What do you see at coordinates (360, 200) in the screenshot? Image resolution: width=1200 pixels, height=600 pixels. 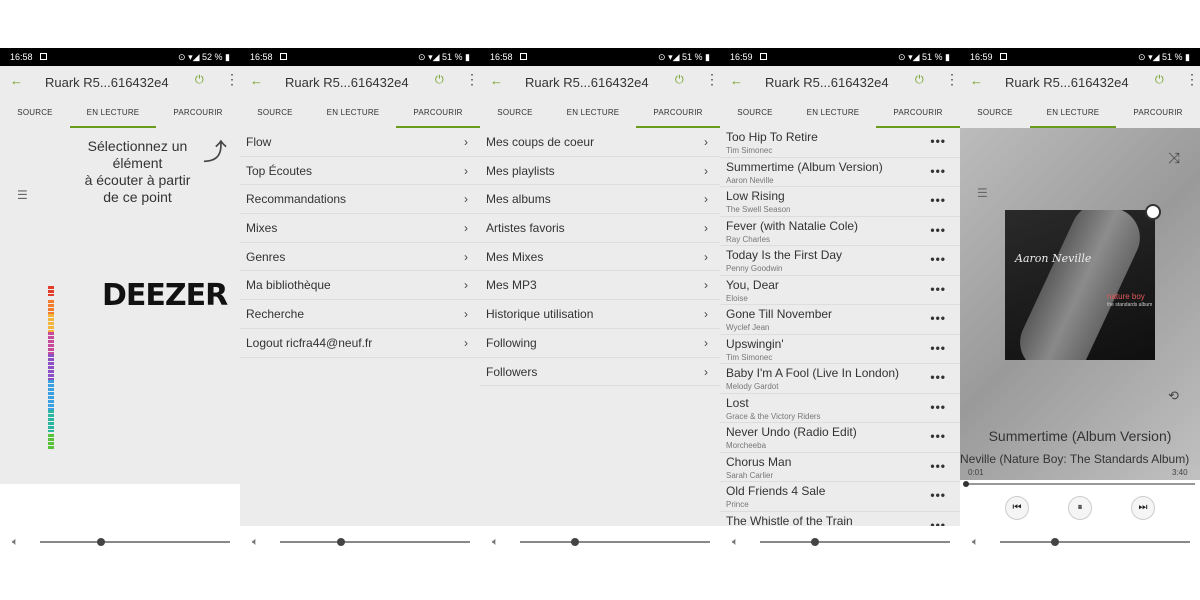 I see `menu-item: Recommandations ›` at bounding box center [360, 200].